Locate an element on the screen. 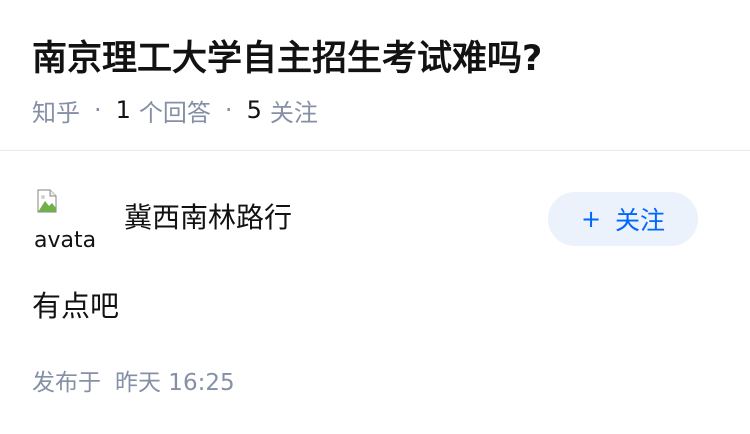 The width and height of the screenshot is (750, 434). answer-count: 1 is located at coordinates (123, 110).